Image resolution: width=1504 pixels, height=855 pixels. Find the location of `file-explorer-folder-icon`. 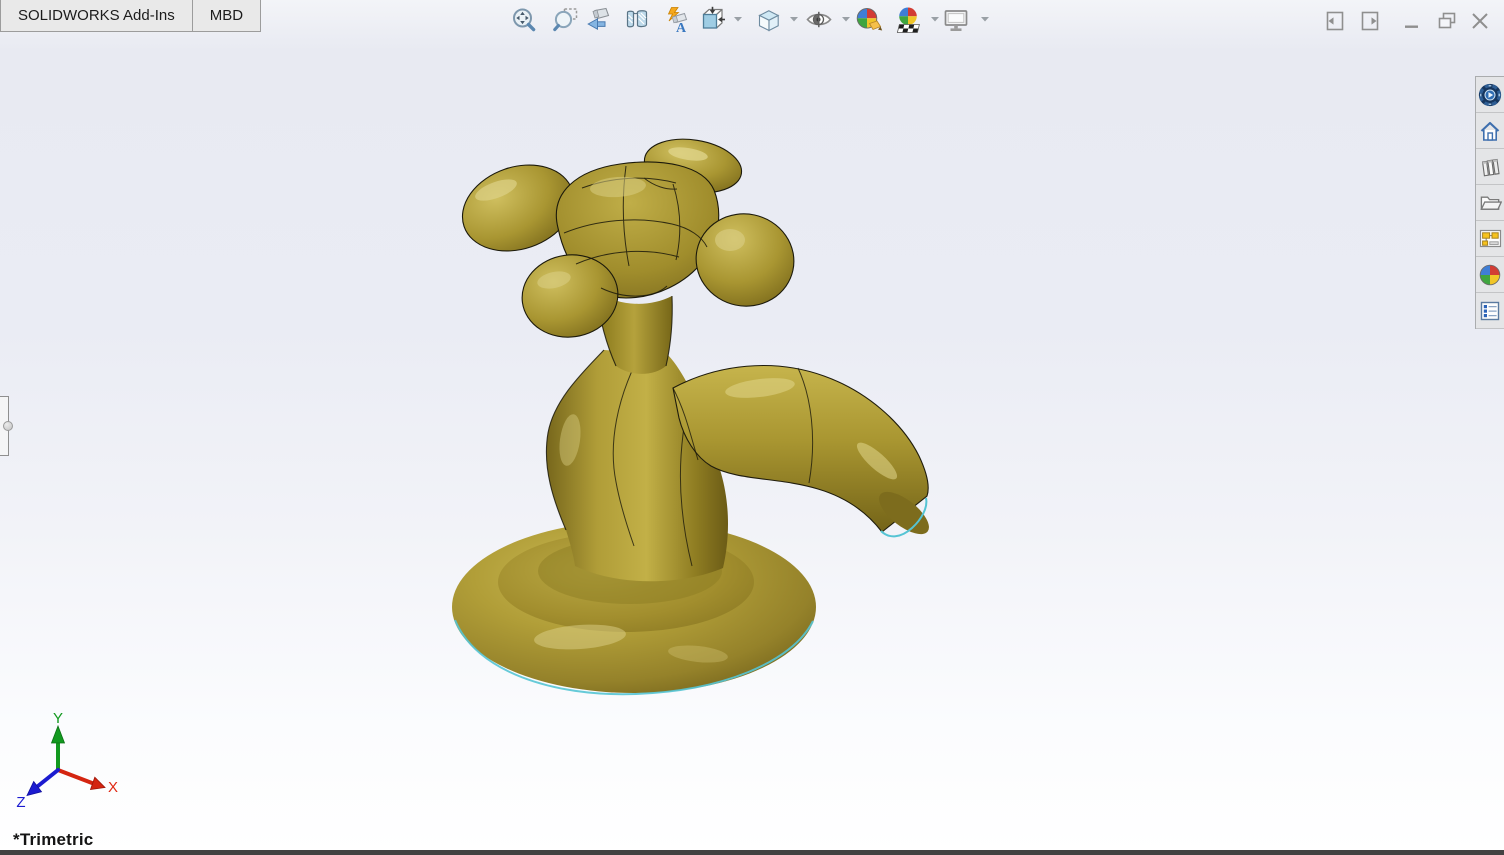

file-explorer-folder-icon is located at coordinates (1490, 203).